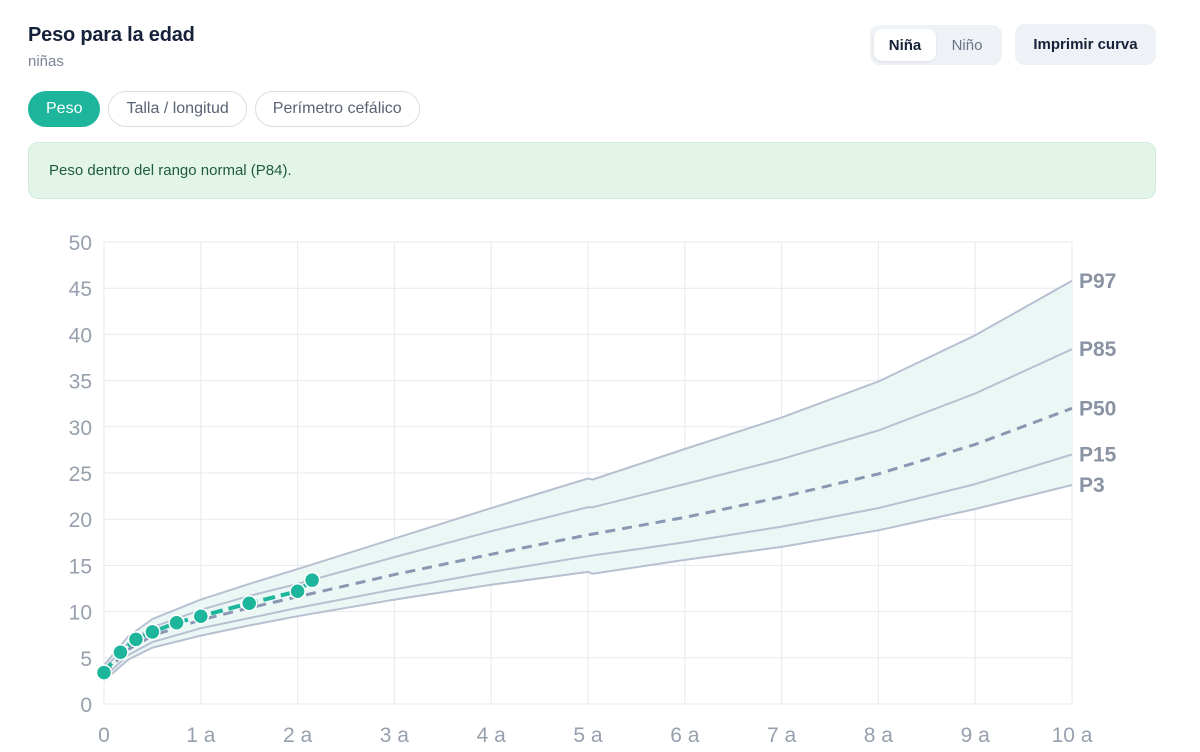 The width and height of the screenshot is (1200, 752). Describe the element at coordinates (86, 705) in the screenshot. I see `y-tick-label: 0` at that location.